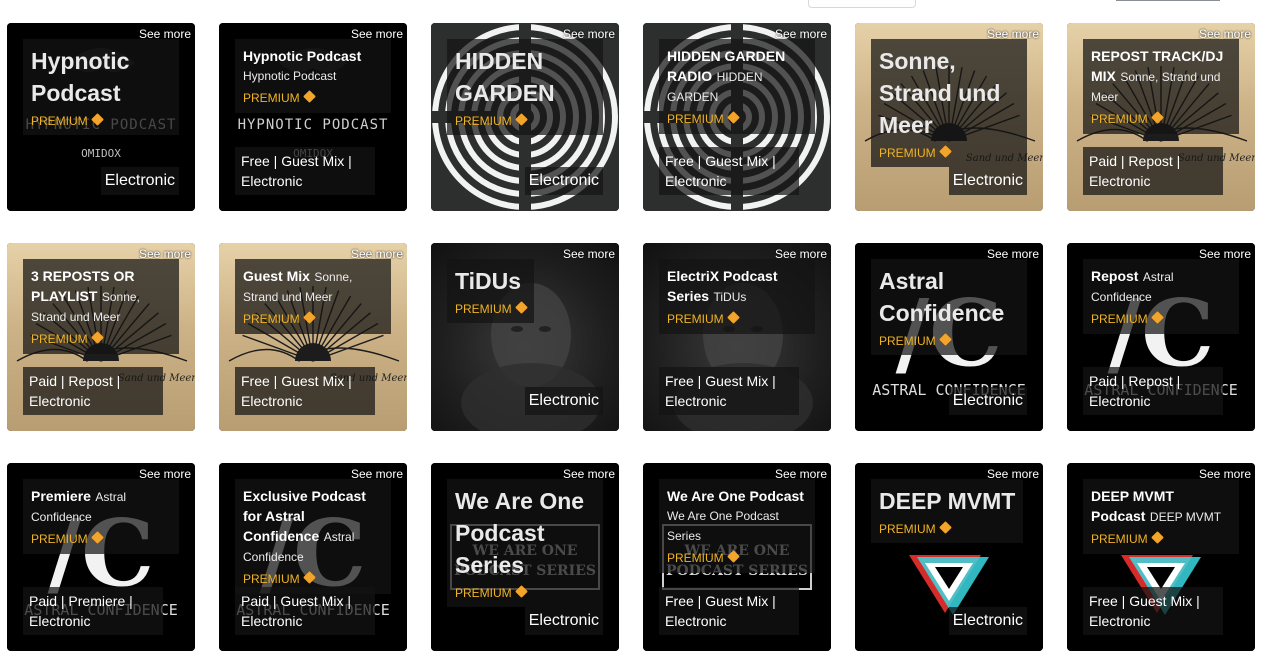 The height and width of the screenshot is (665, 1265). I want to click on card-title-box: Repost Astral Confidence PREMIUM, so click(1161, 296).